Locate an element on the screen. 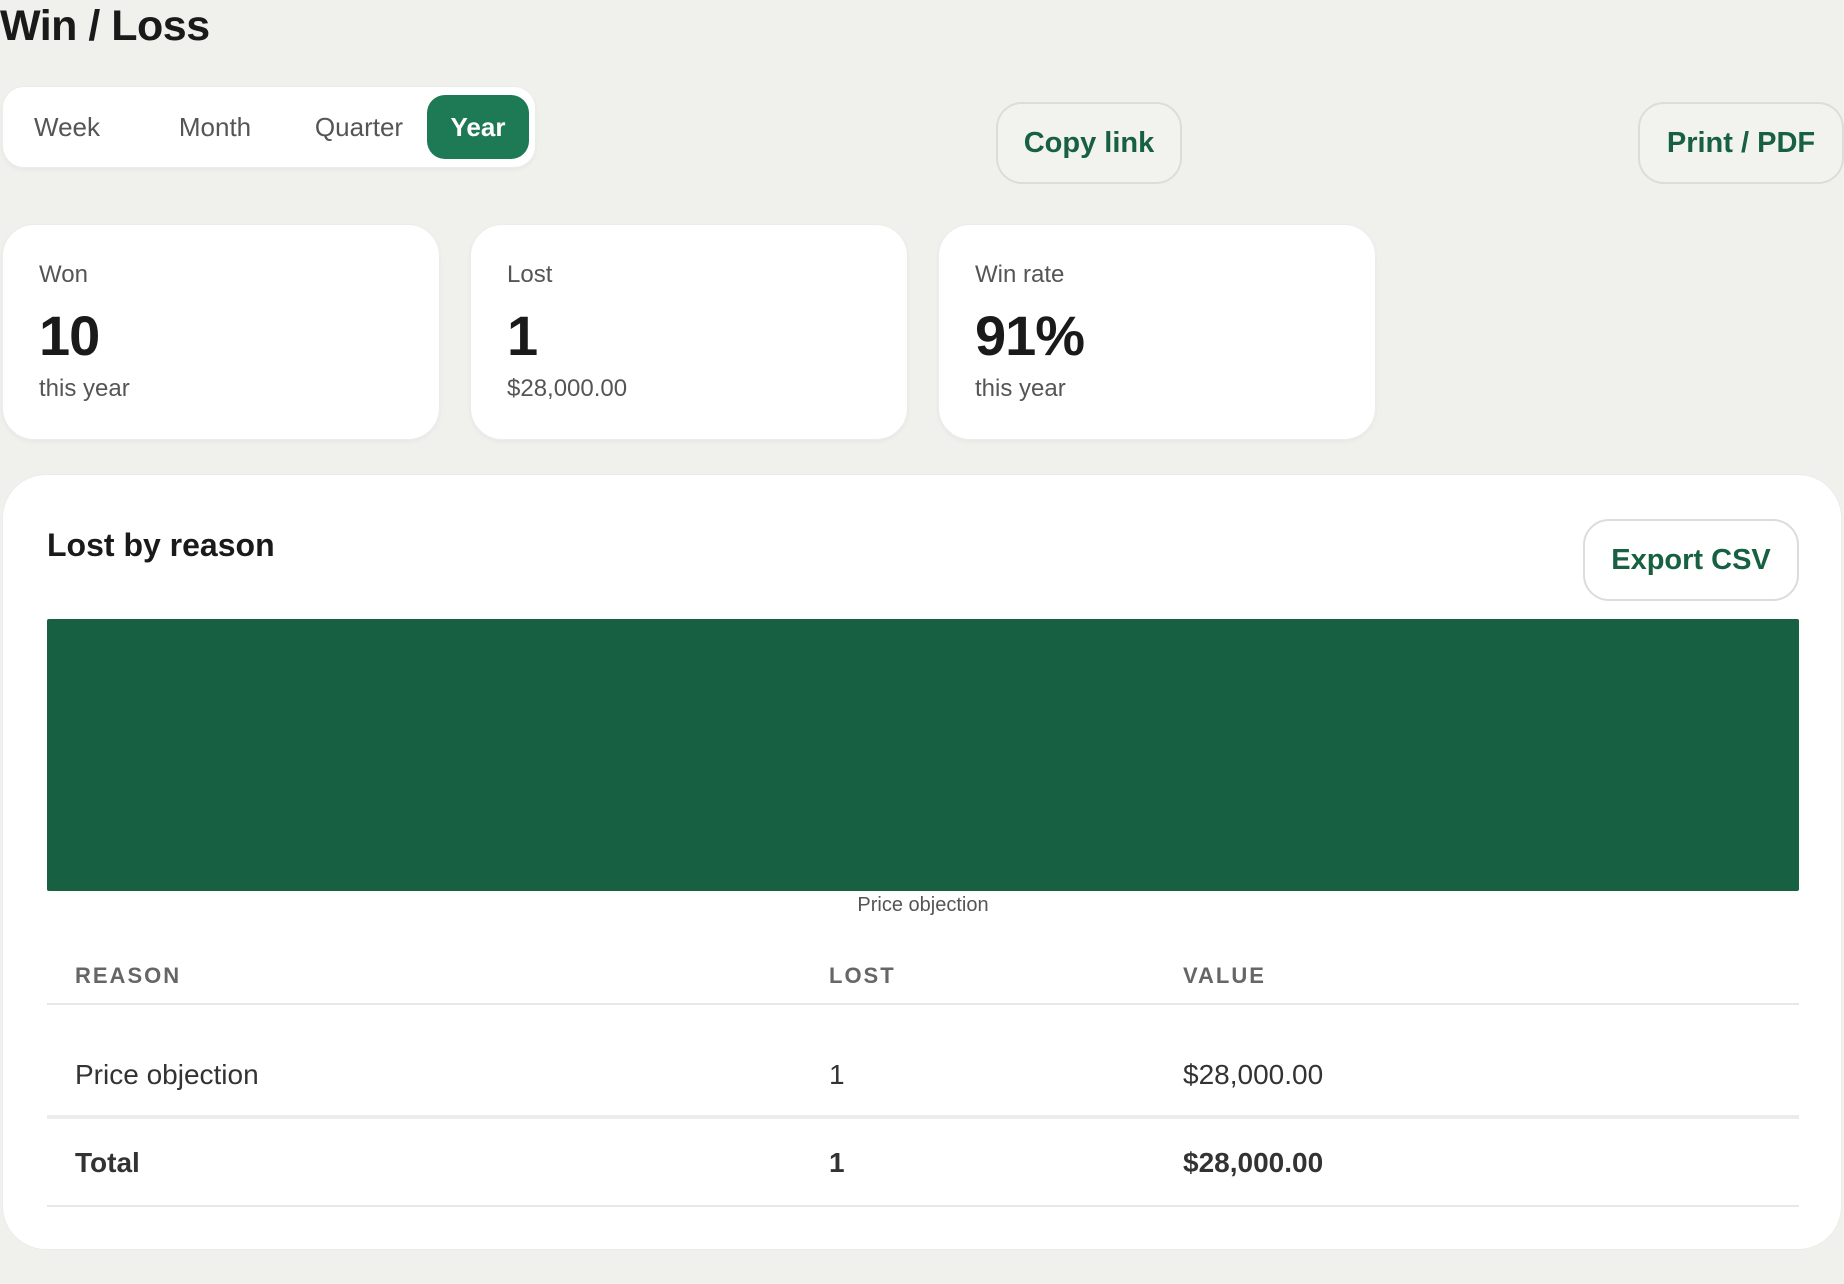 Image resolution: width=1844 pixels, height=1284 pixels. period-tabs: Week Month Quarter Year is located at coordinates (269, 127).